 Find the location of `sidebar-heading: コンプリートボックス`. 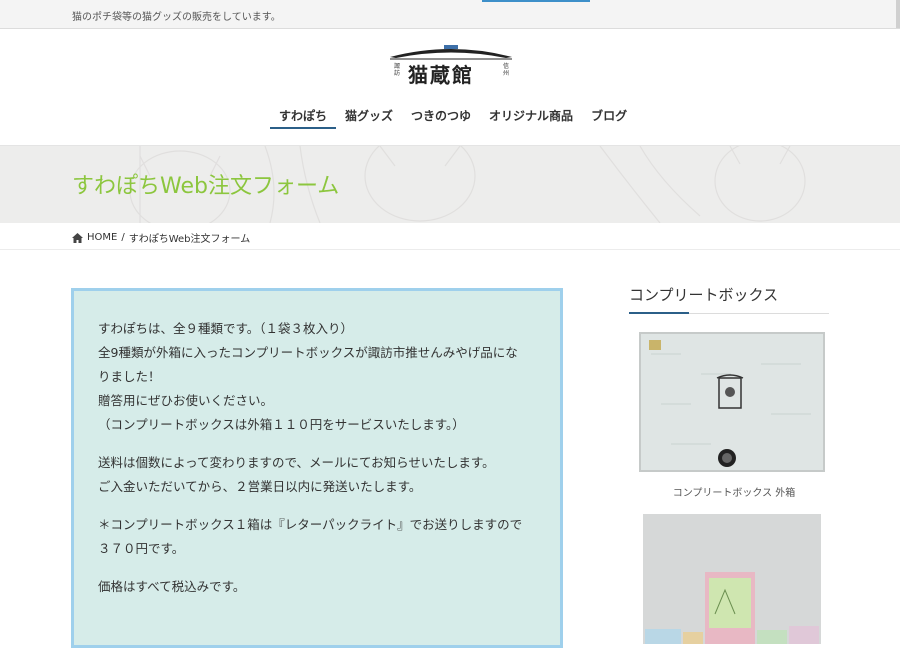

sidebar-heading: コンプリートボックス is located at coordinates (729, 299).